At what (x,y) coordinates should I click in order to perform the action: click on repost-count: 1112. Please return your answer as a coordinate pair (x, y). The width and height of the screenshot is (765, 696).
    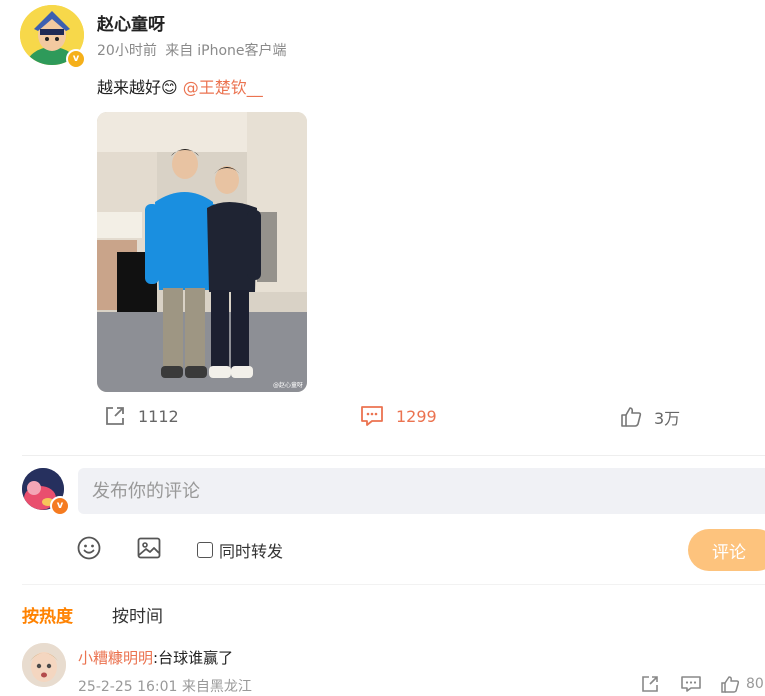
    Looking at the image, I should click on (158, 416).